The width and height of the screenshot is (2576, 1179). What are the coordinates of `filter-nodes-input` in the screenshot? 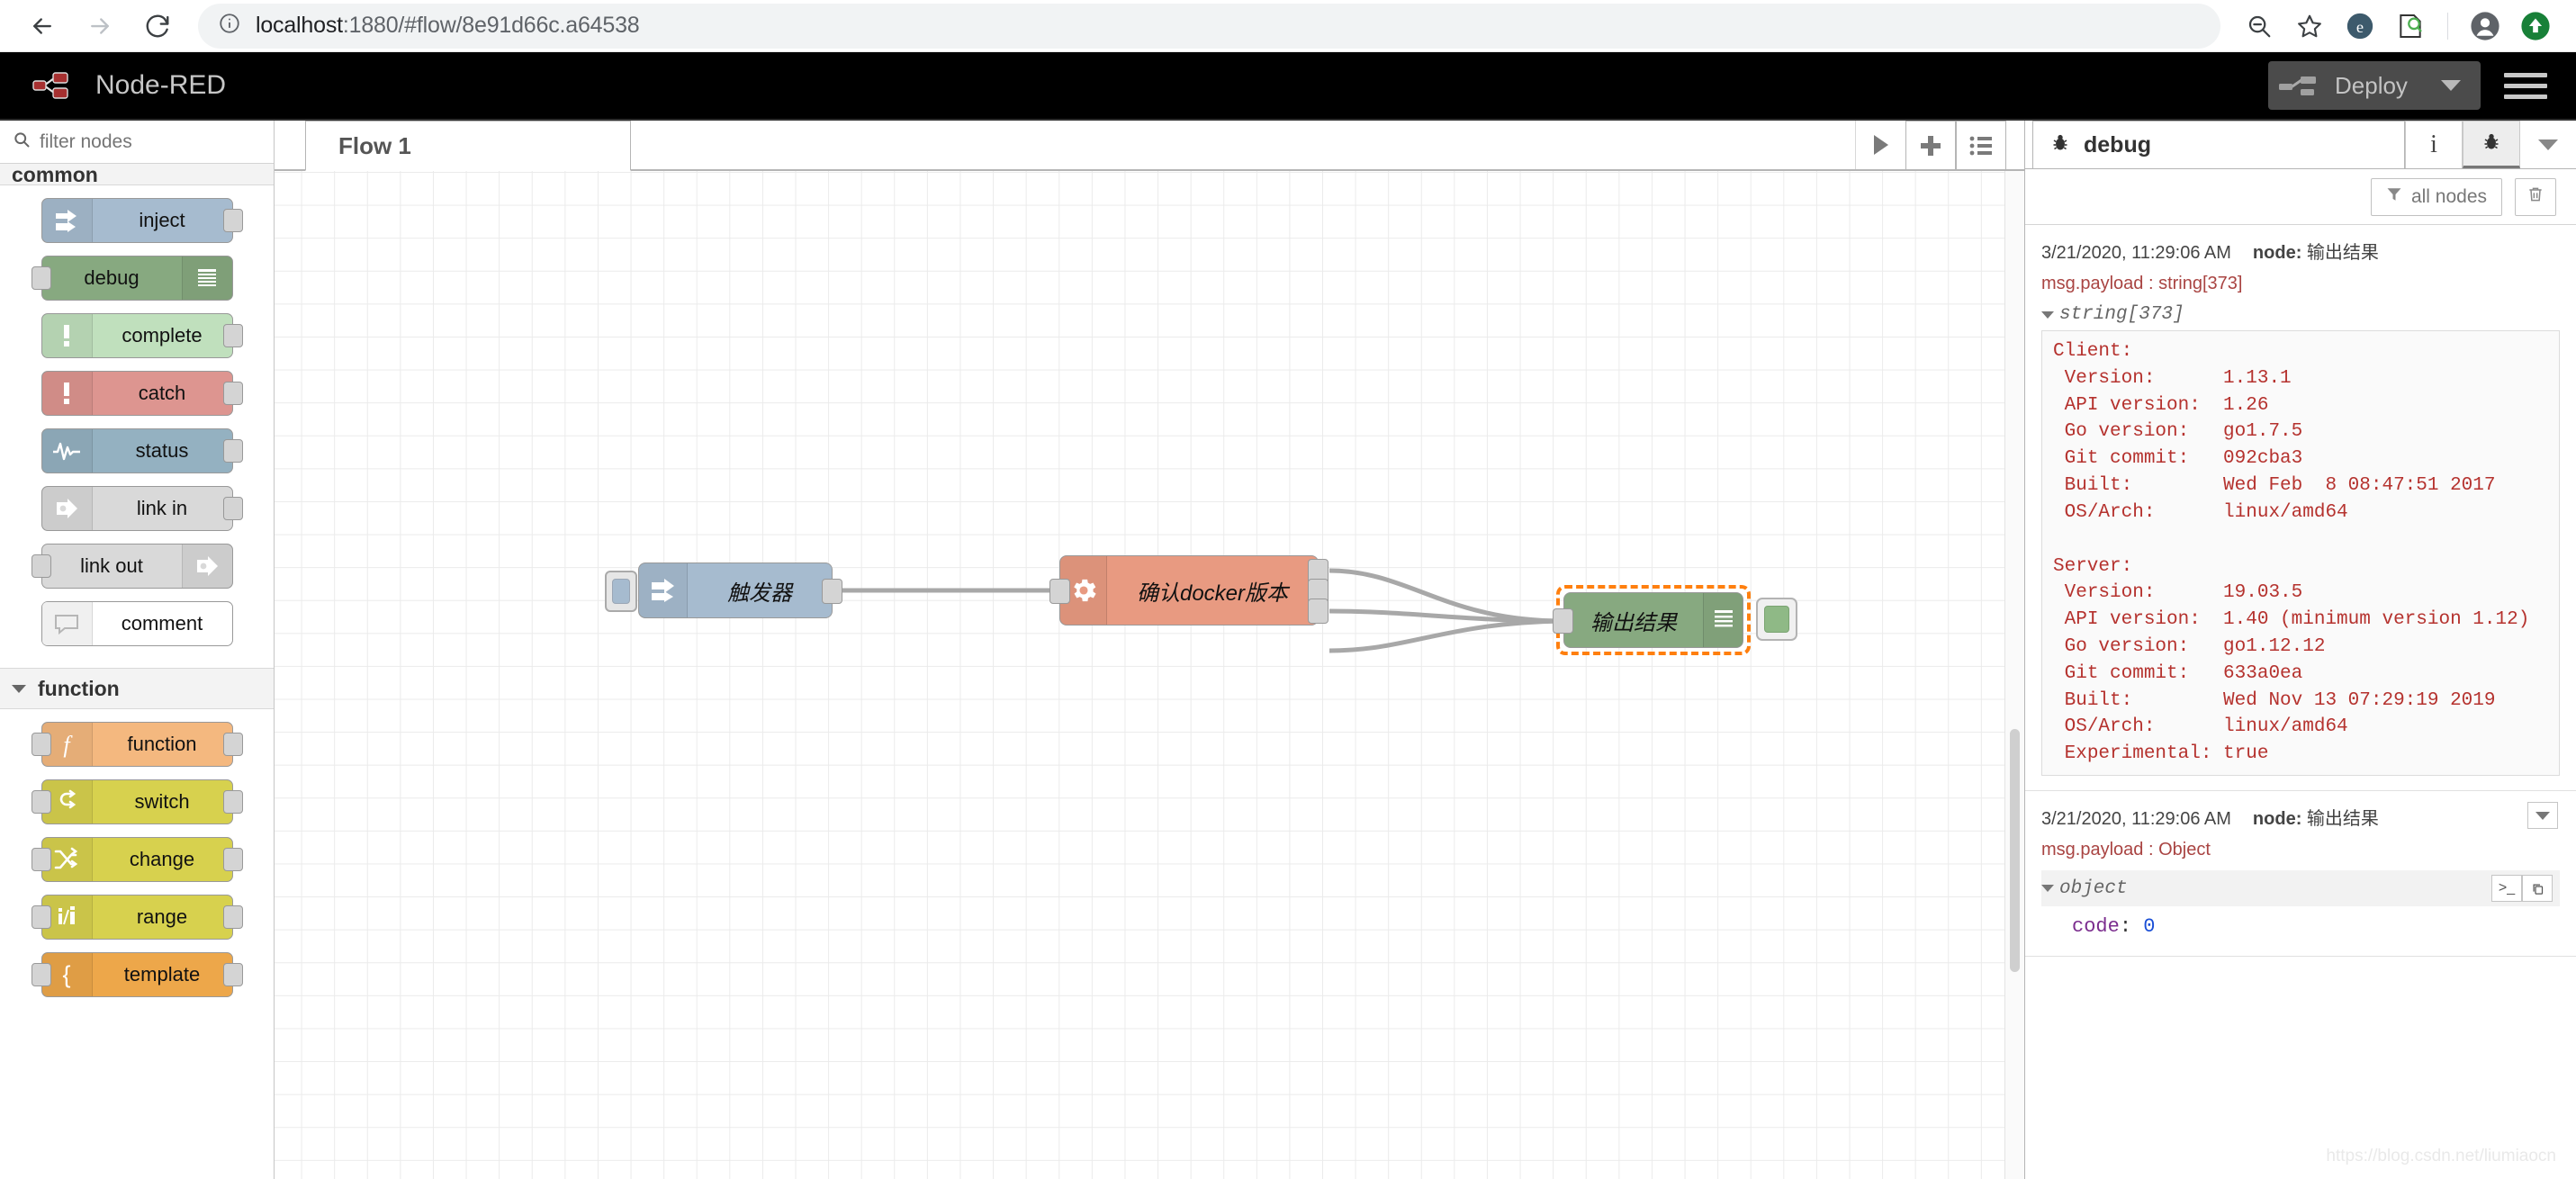 It's located at (150, 141).